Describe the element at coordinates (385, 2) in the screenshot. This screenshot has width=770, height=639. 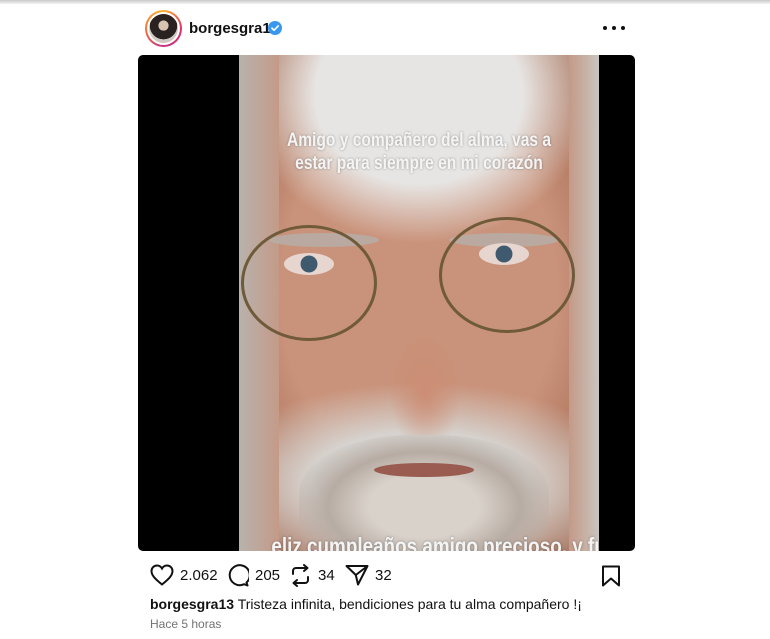
I see `top-shadow` at that location.